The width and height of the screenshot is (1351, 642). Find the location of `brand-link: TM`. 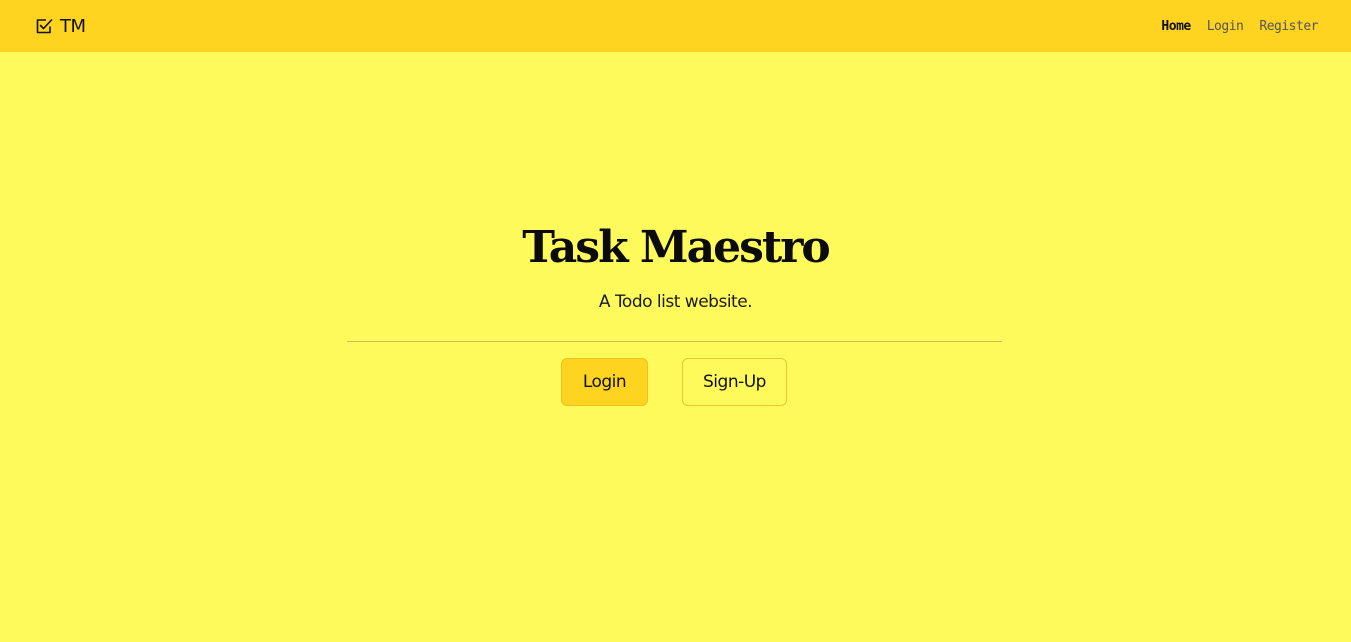

brand-link: TM is located at coordinates (60, 26).